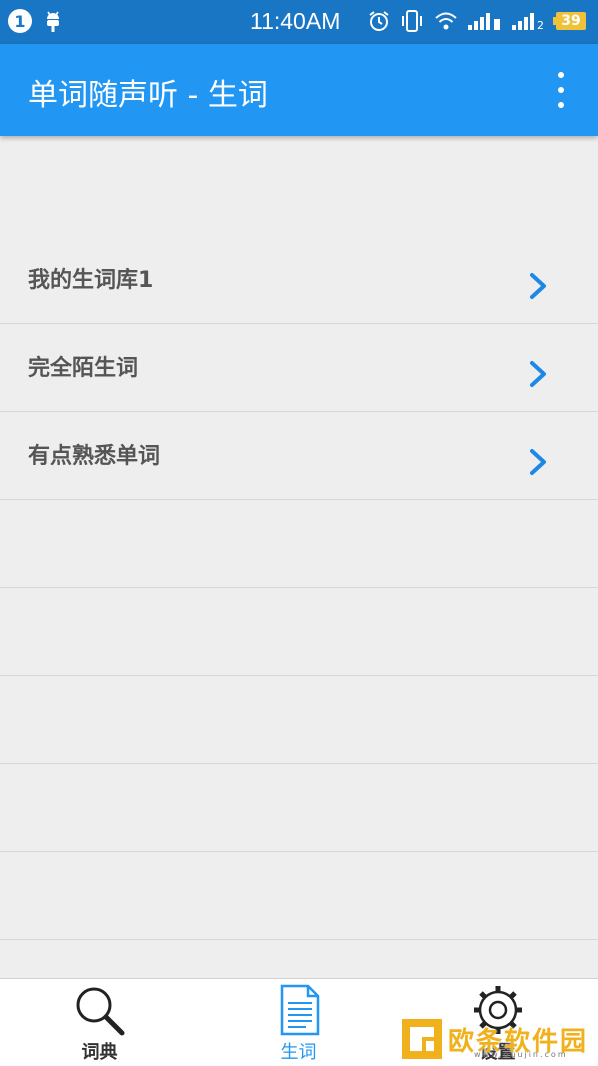  I want to click on list-item-label: 我的生词库1, so click(91, 280).